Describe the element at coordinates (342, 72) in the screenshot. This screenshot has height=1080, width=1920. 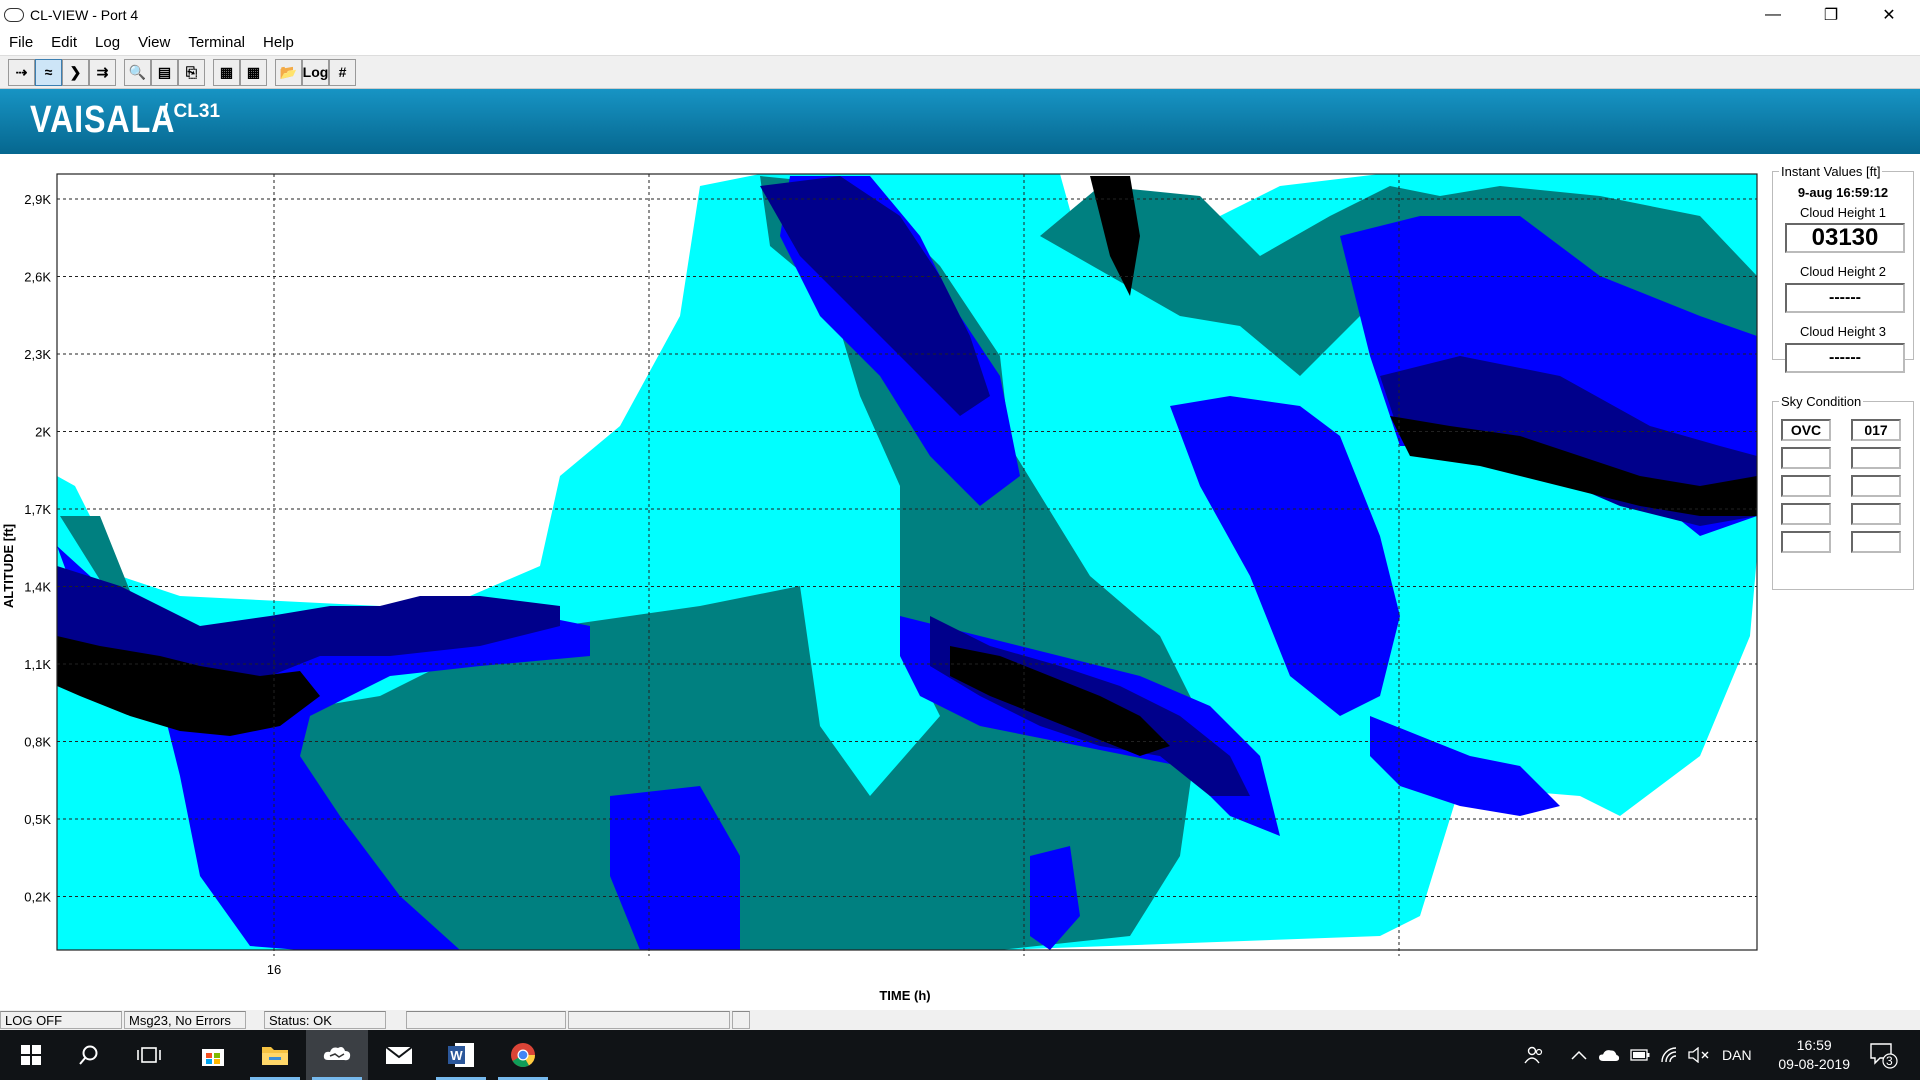
I see `grid-icon: #` at that location.